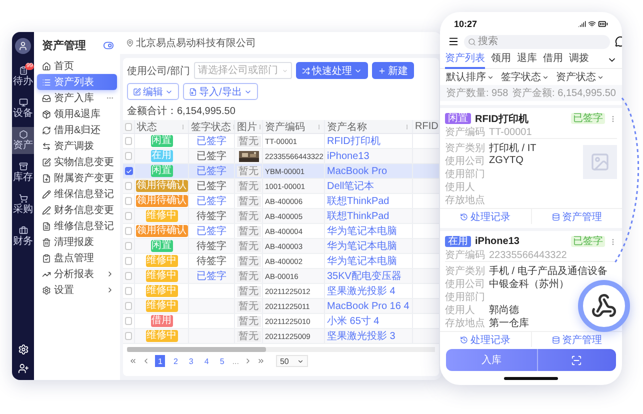 This screenshot has width=643, height=414. Describe the element at coordinates (46, 66) in the screenshot. I see `home-icon` at that location.